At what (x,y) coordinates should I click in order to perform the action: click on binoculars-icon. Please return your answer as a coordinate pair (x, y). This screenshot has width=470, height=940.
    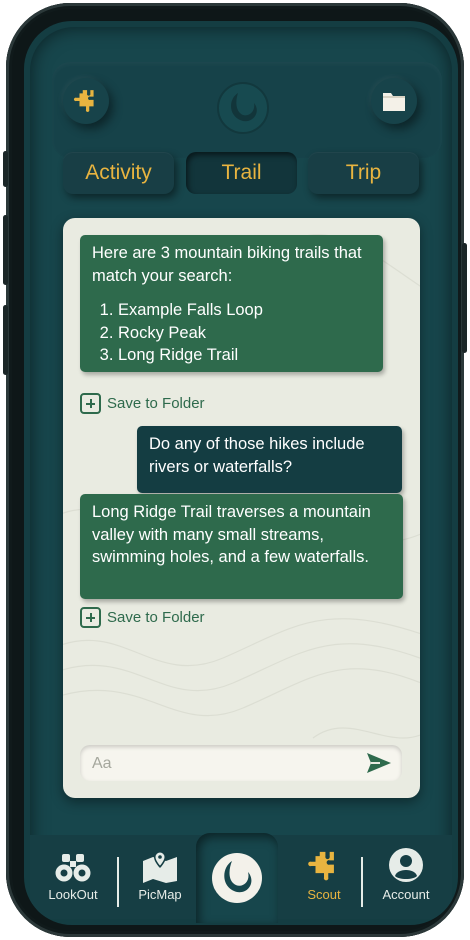
    Looking at the image, I should click on (73, 868).